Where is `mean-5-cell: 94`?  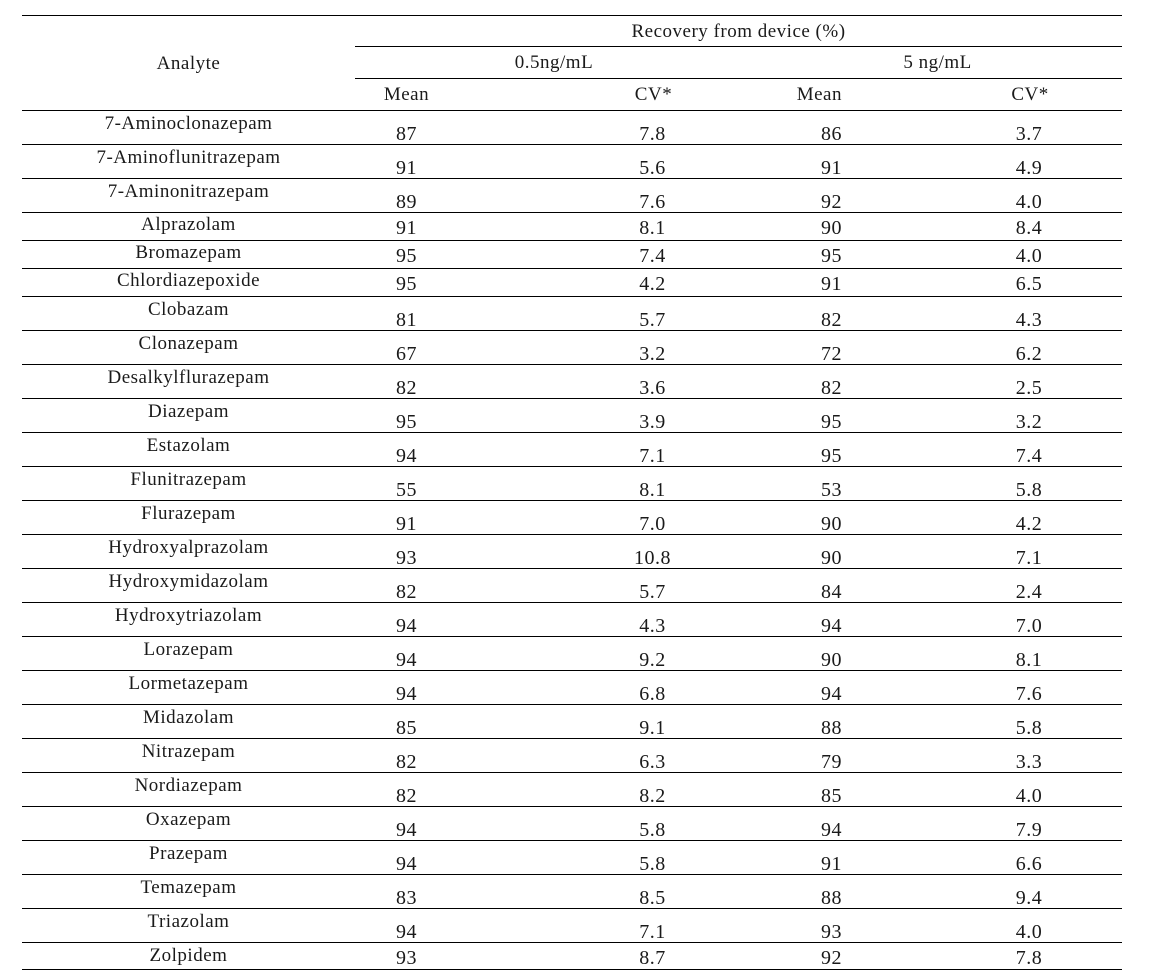 mean-5-cell: 94 is located at coordinates (845, 619).